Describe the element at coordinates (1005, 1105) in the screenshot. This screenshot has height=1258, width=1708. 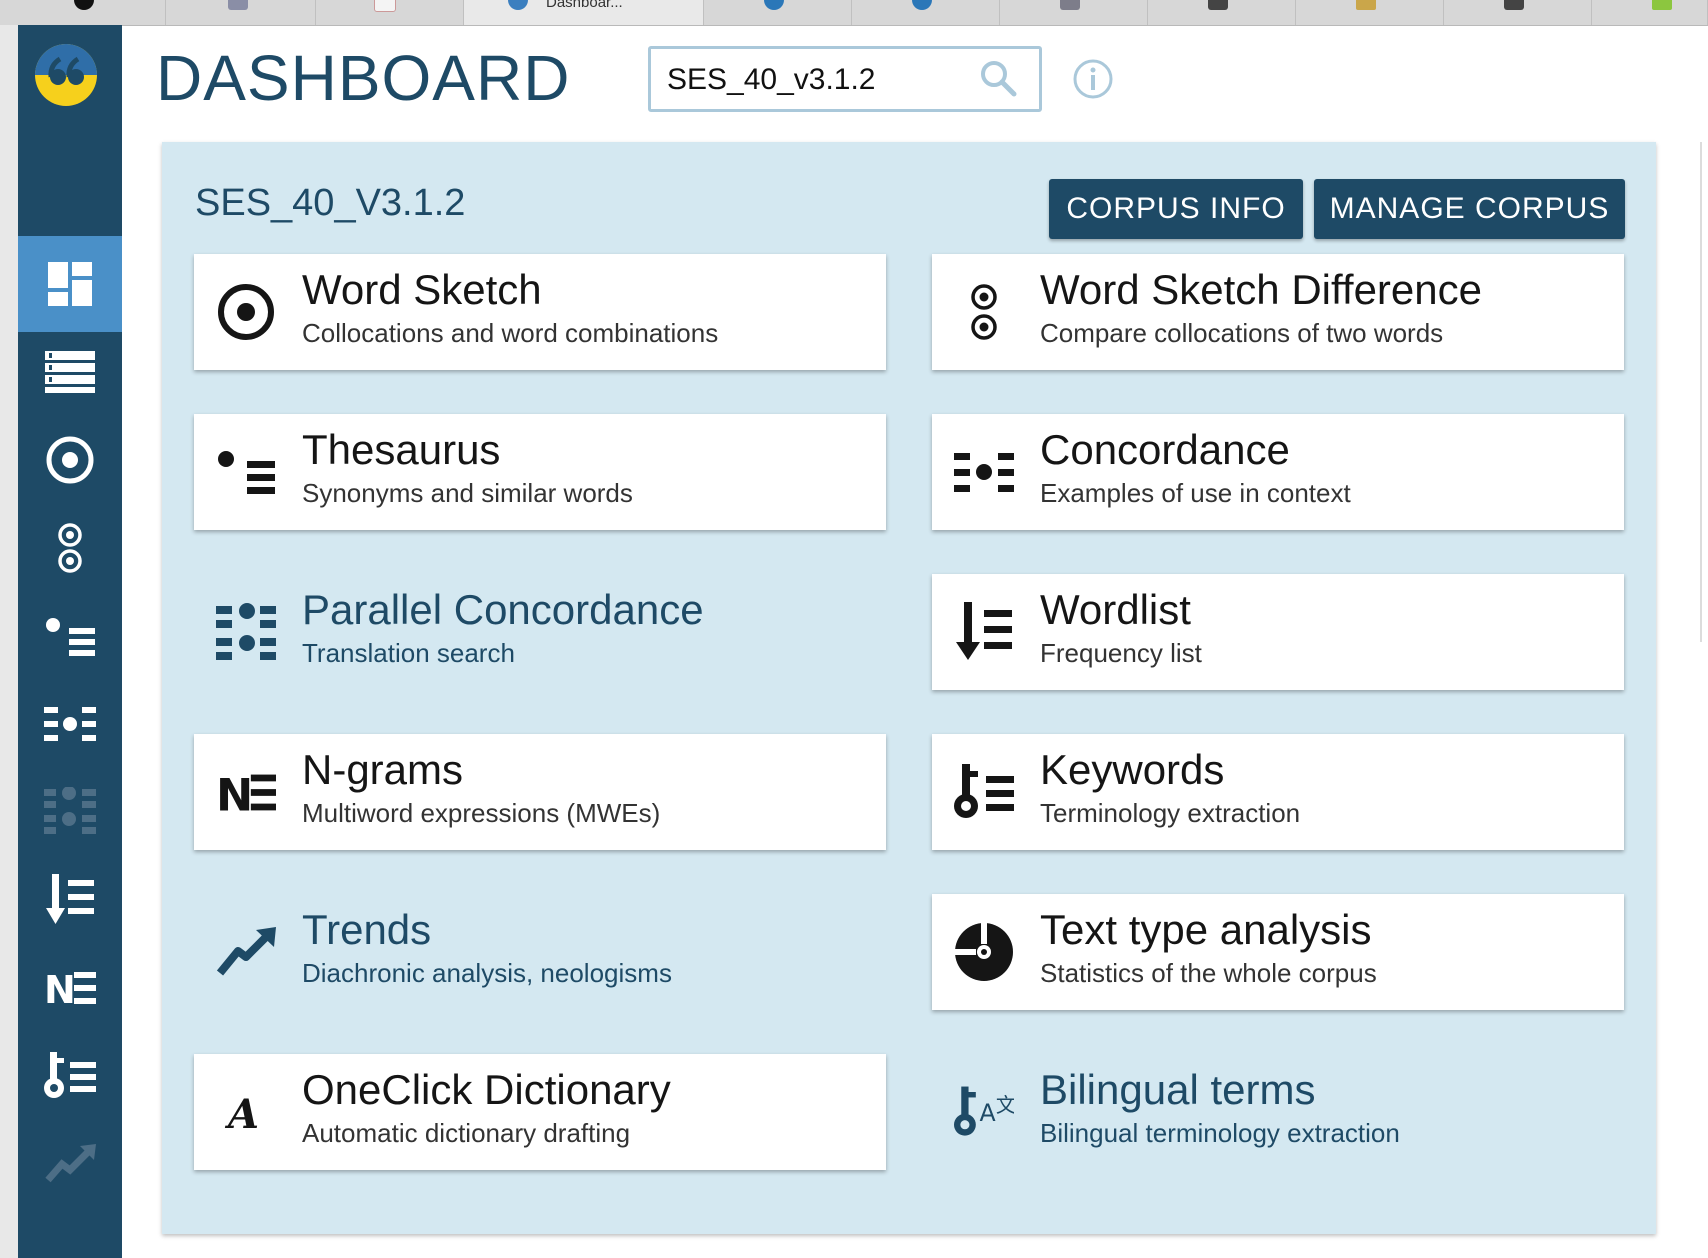
I see `svg-text: 文` at that location.